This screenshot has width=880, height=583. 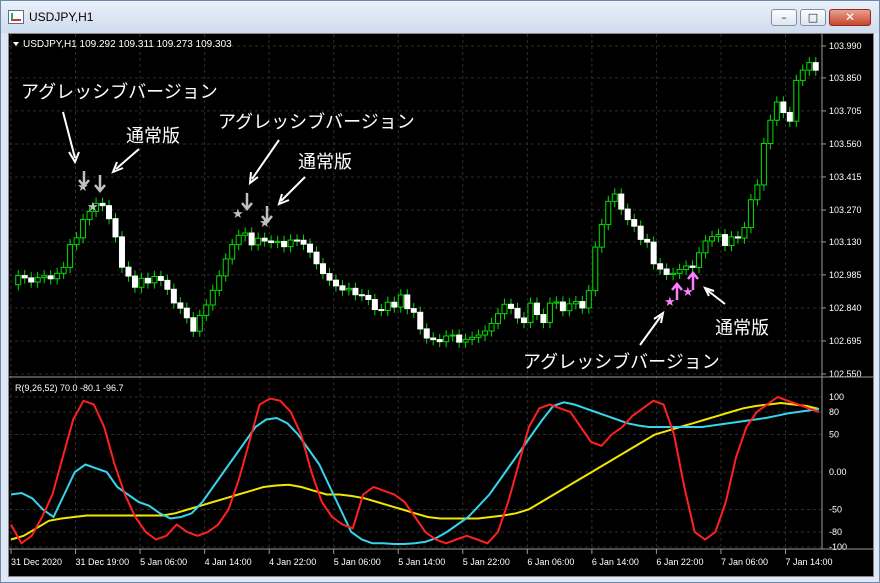 What do you see at coordinates (845, 275) in the screenshot?
I see `price-tick-label: 102.985` at bounding box center [845, 275].